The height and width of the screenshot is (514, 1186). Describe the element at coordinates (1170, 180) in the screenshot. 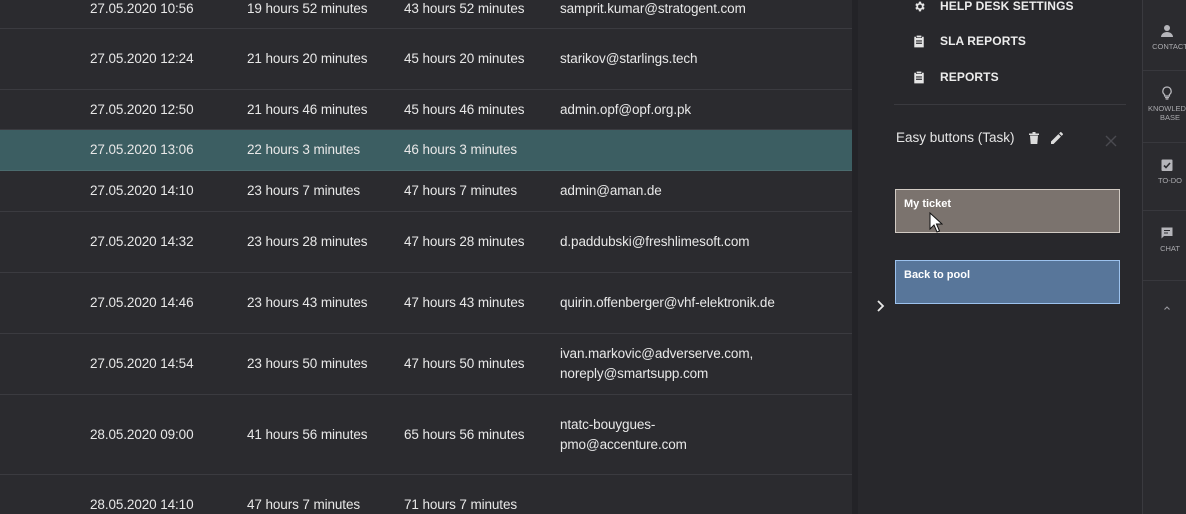

I see `sidebar-item-label: TO-DO` at that location.